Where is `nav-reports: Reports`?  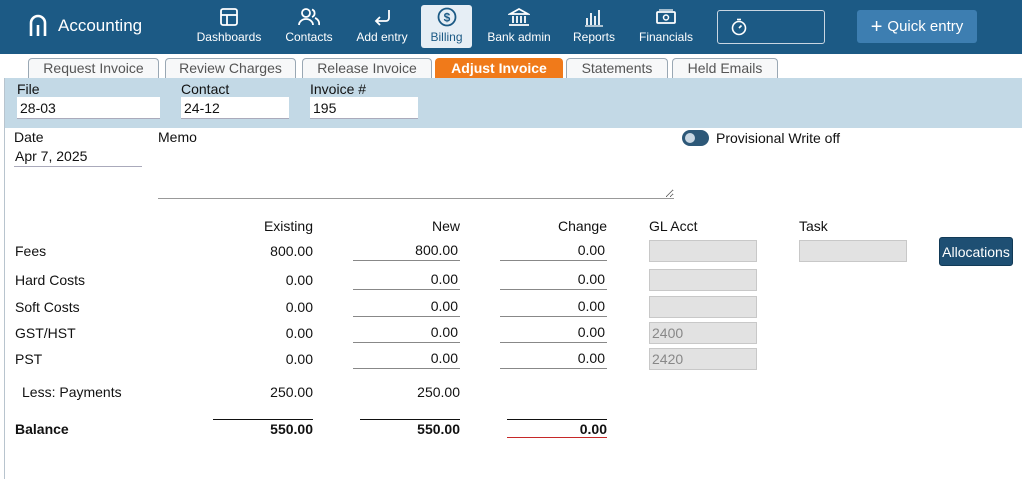 nav-reports: Reports is located at coordinates (594, 26).